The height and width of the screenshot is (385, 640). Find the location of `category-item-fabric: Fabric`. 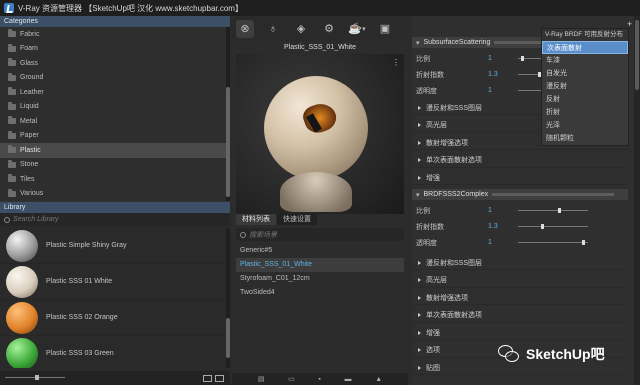

category-item-fabric: Fabric is located at coordinates (113, 34).